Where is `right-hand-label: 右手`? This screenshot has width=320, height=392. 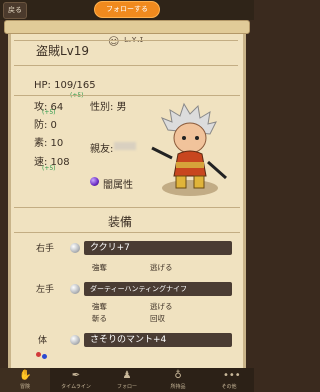 right-hand-label: 右手 is located at coordinates (45, 249).